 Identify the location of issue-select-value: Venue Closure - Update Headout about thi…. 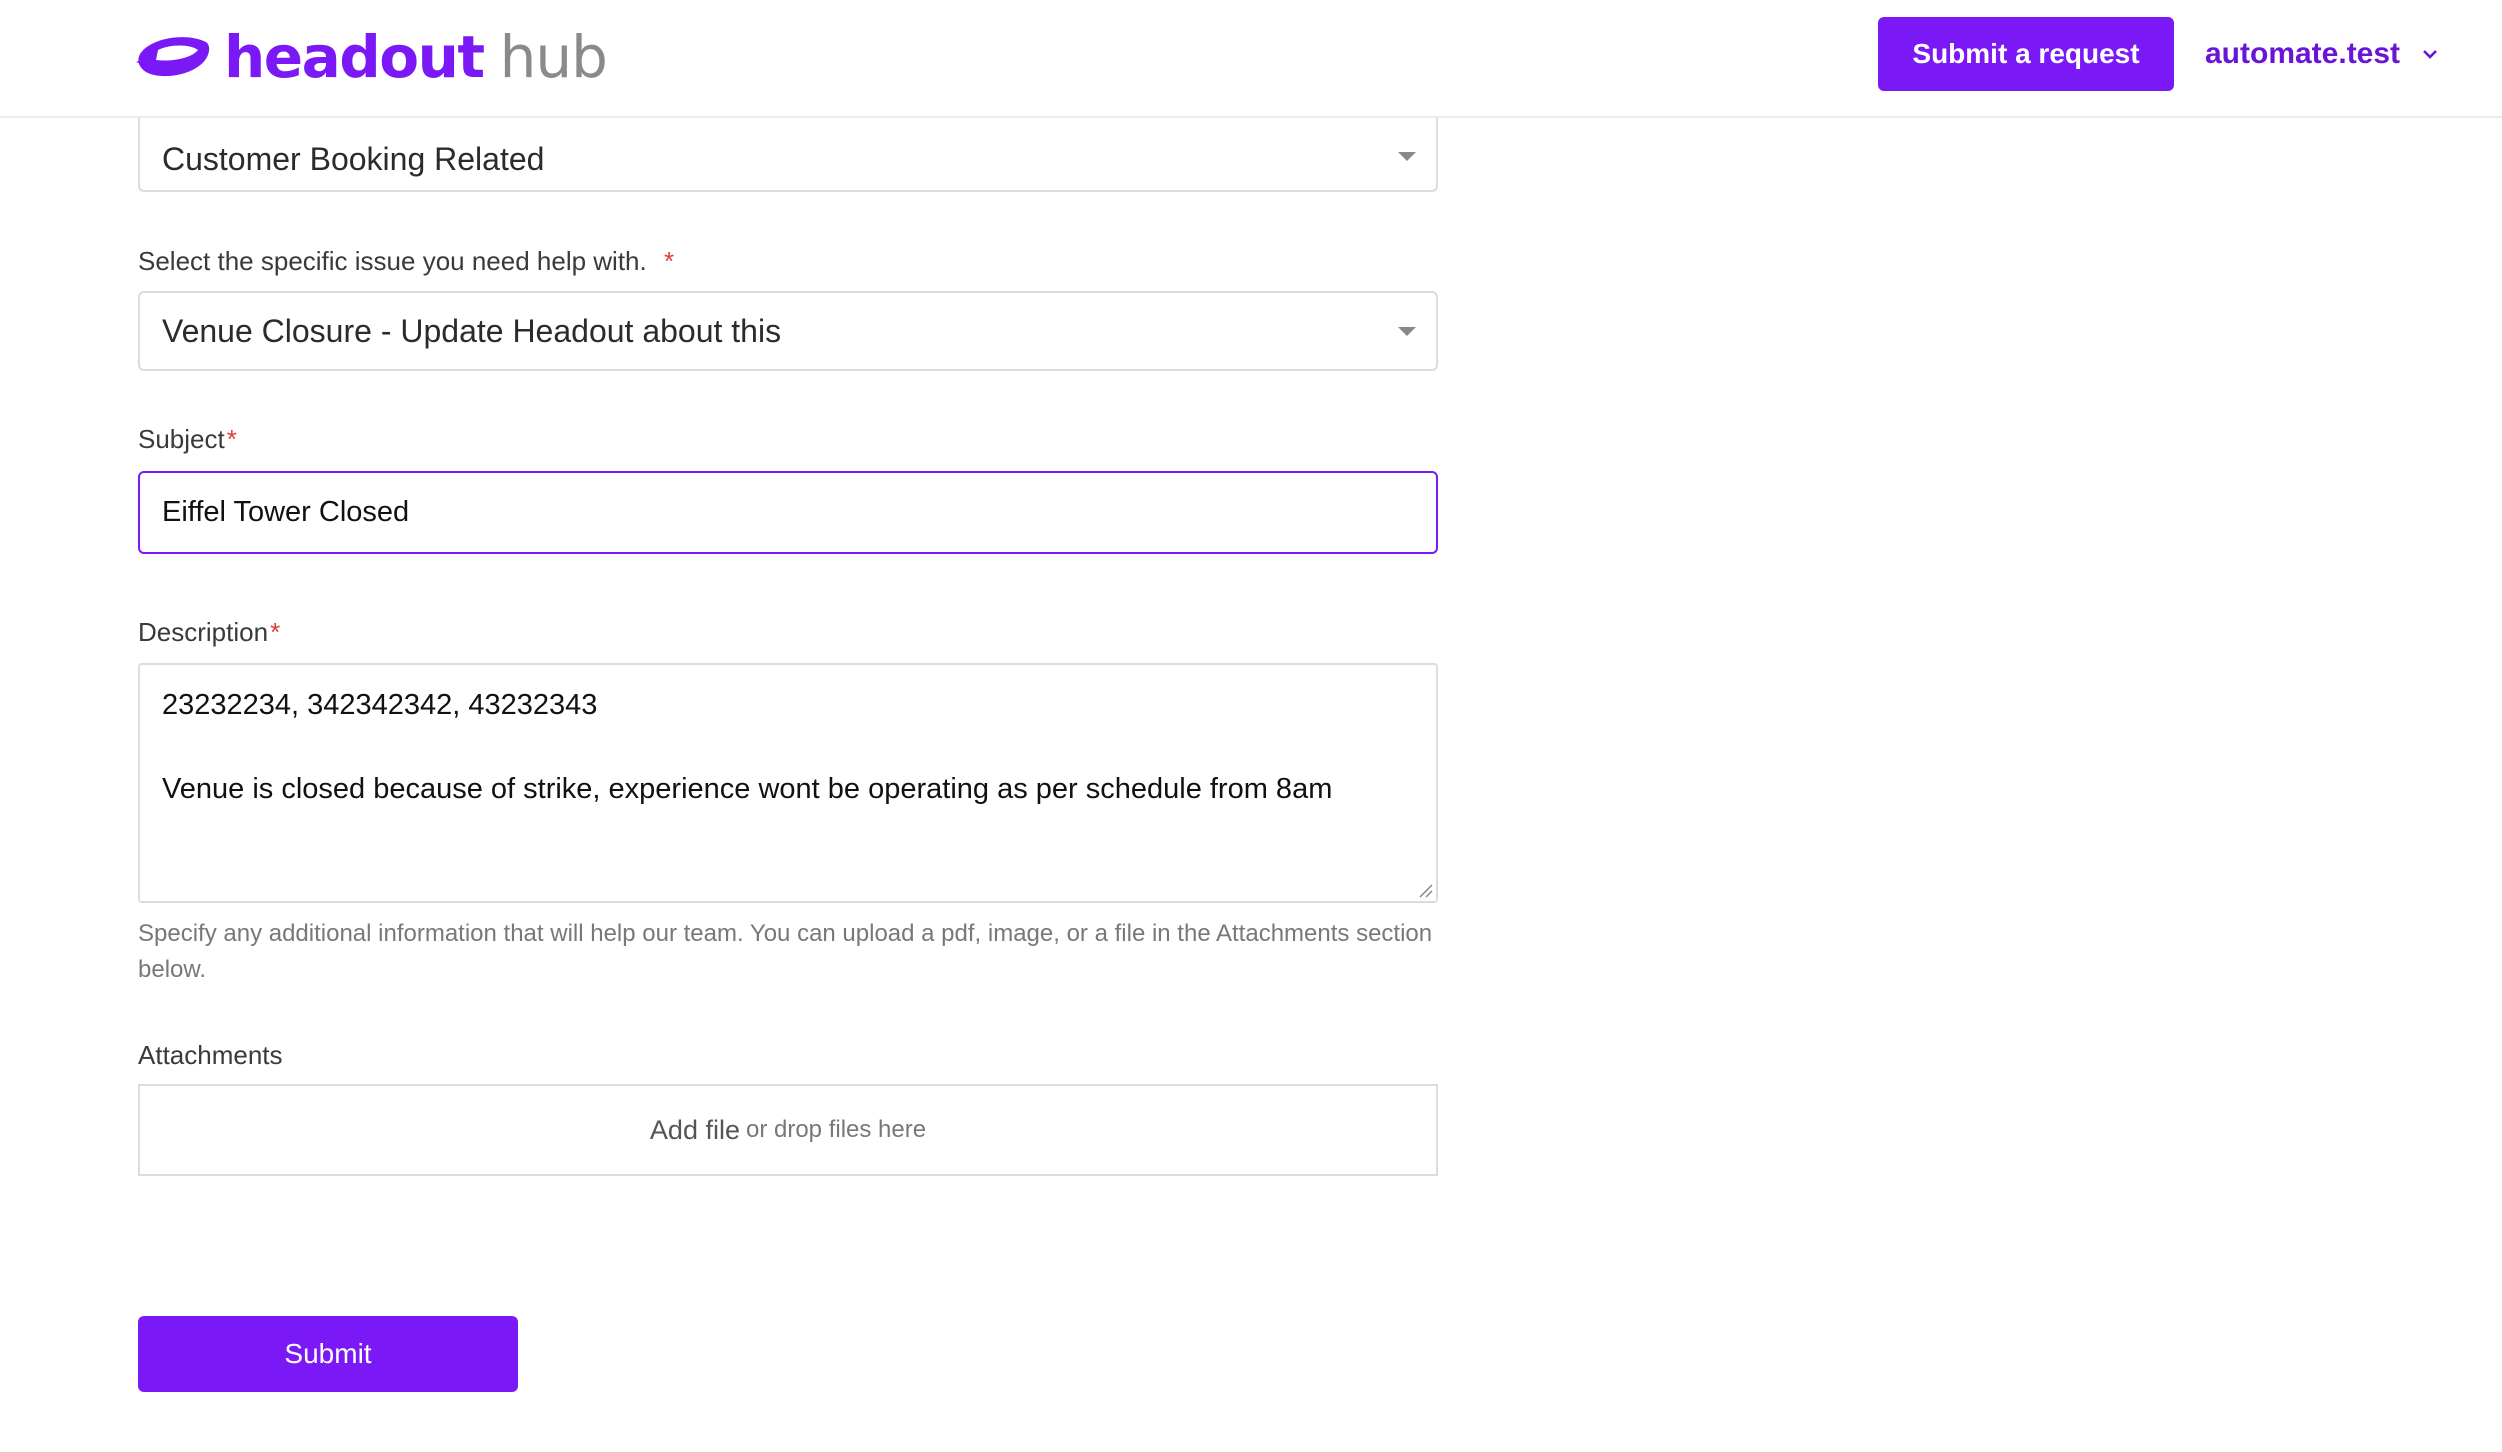
(472, 330).